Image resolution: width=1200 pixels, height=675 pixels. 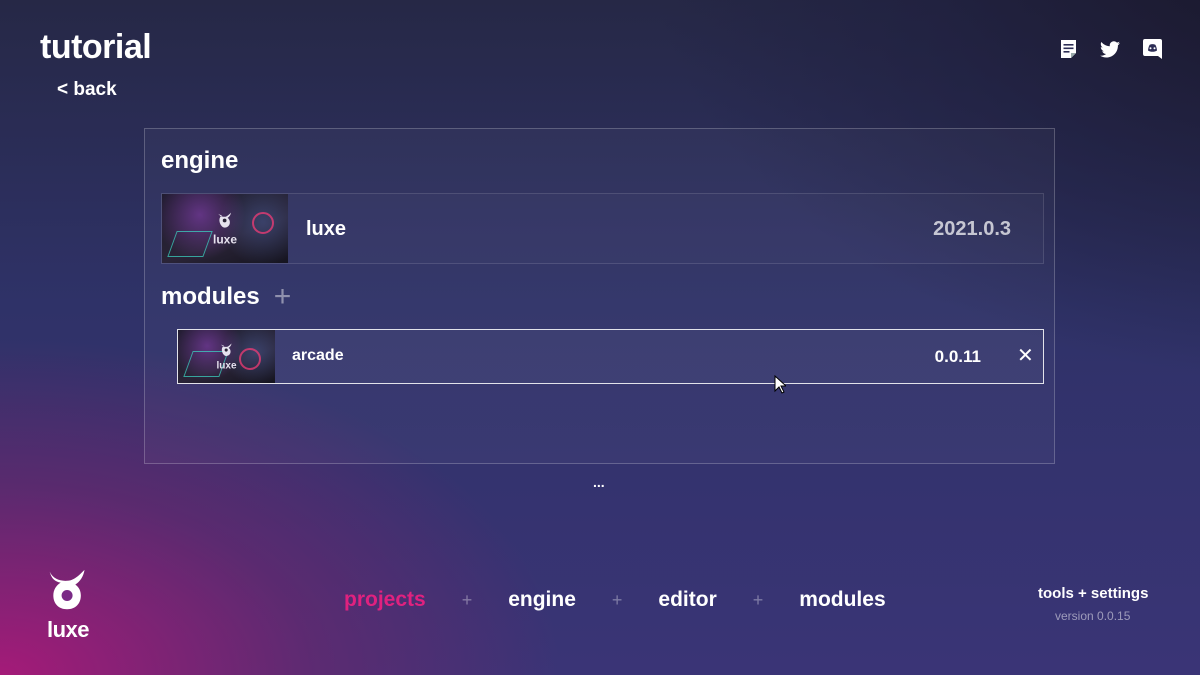 I want to click on modules-heading-row: modules +, so click(x=226, y=297).